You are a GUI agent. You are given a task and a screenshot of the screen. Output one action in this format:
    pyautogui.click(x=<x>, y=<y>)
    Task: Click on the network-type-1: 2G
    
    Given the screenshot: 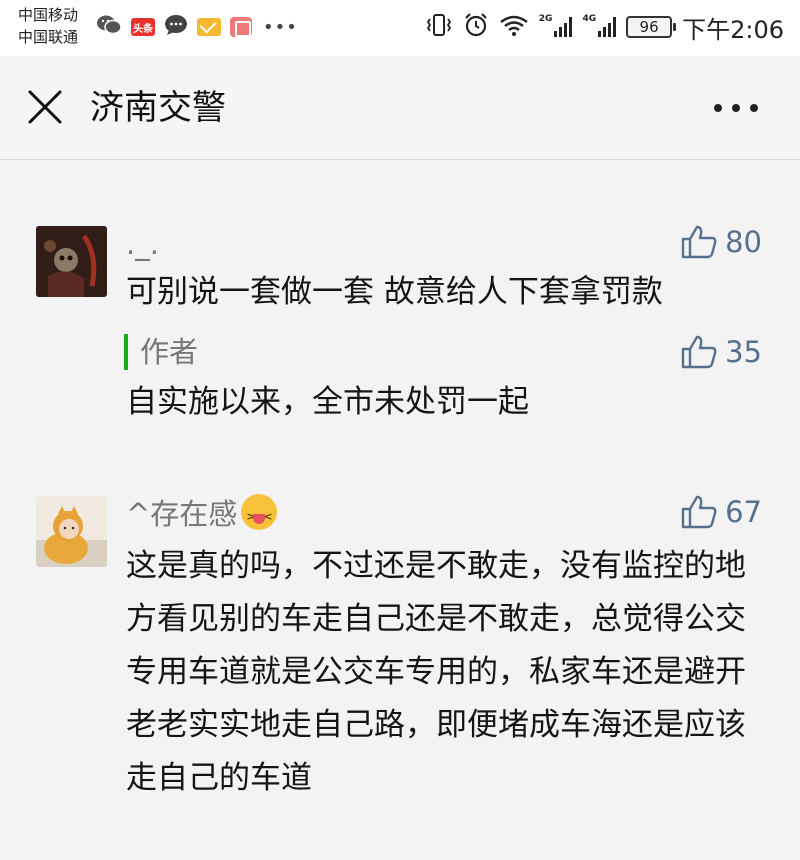 What is the action you would take?
    pyautogui.click(x=545, y=19)
    